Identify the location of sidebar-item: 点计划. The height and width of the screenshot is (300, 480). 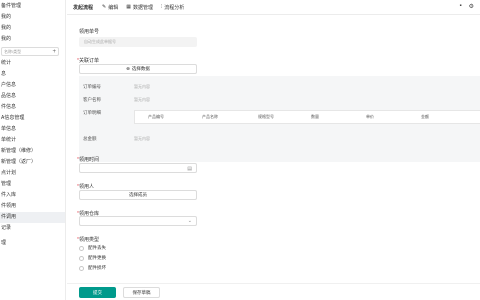
(32, 173).